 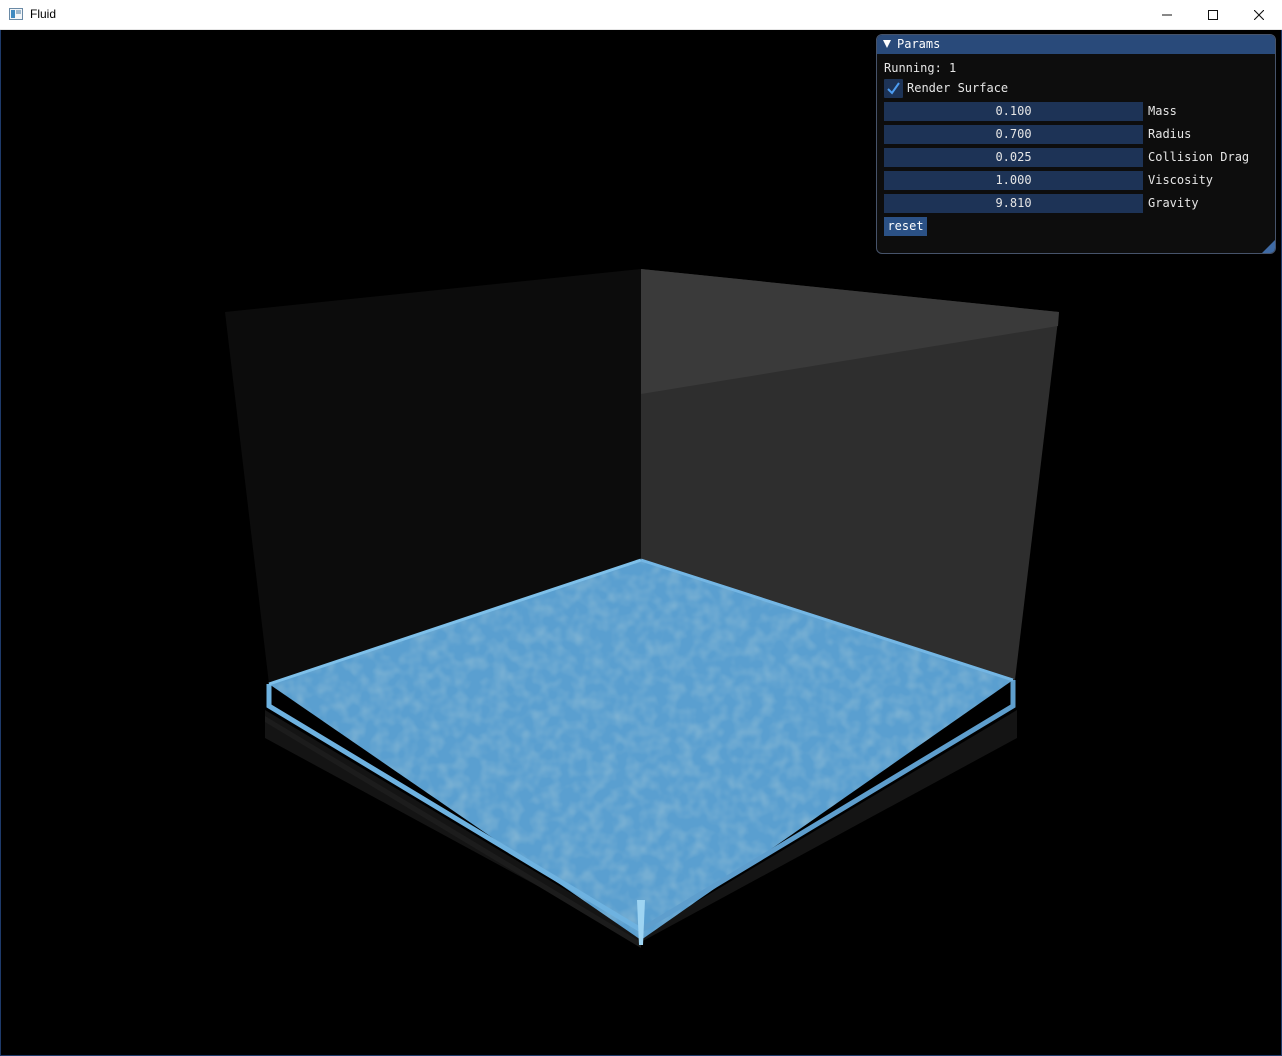 I want to click on gravity-slider: 9.810, so click(x=1013, y=203).